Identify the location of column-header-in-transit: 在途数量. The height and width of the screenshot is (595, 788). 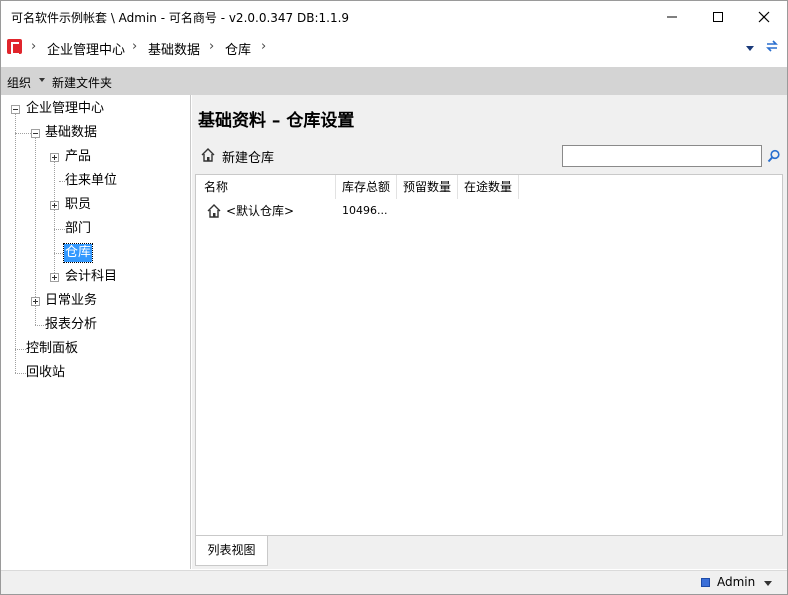
(488, 187).